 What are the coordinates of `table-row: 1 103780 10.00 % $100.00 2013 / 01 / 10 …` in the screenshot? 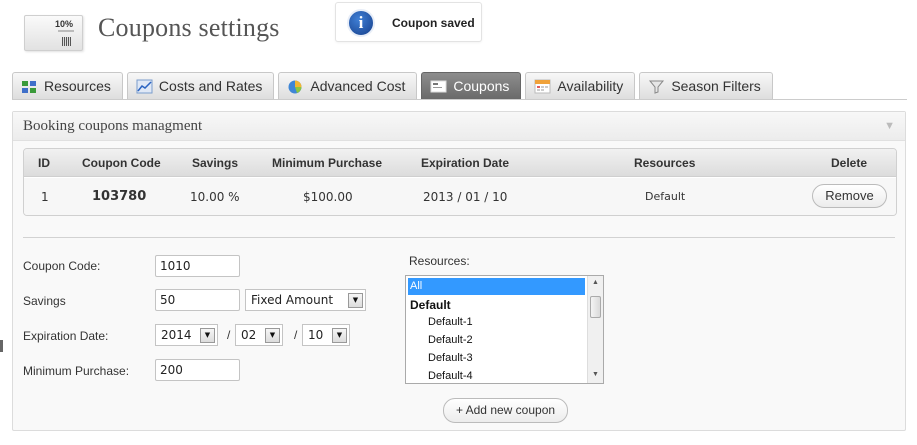 It's located at (460, 196).